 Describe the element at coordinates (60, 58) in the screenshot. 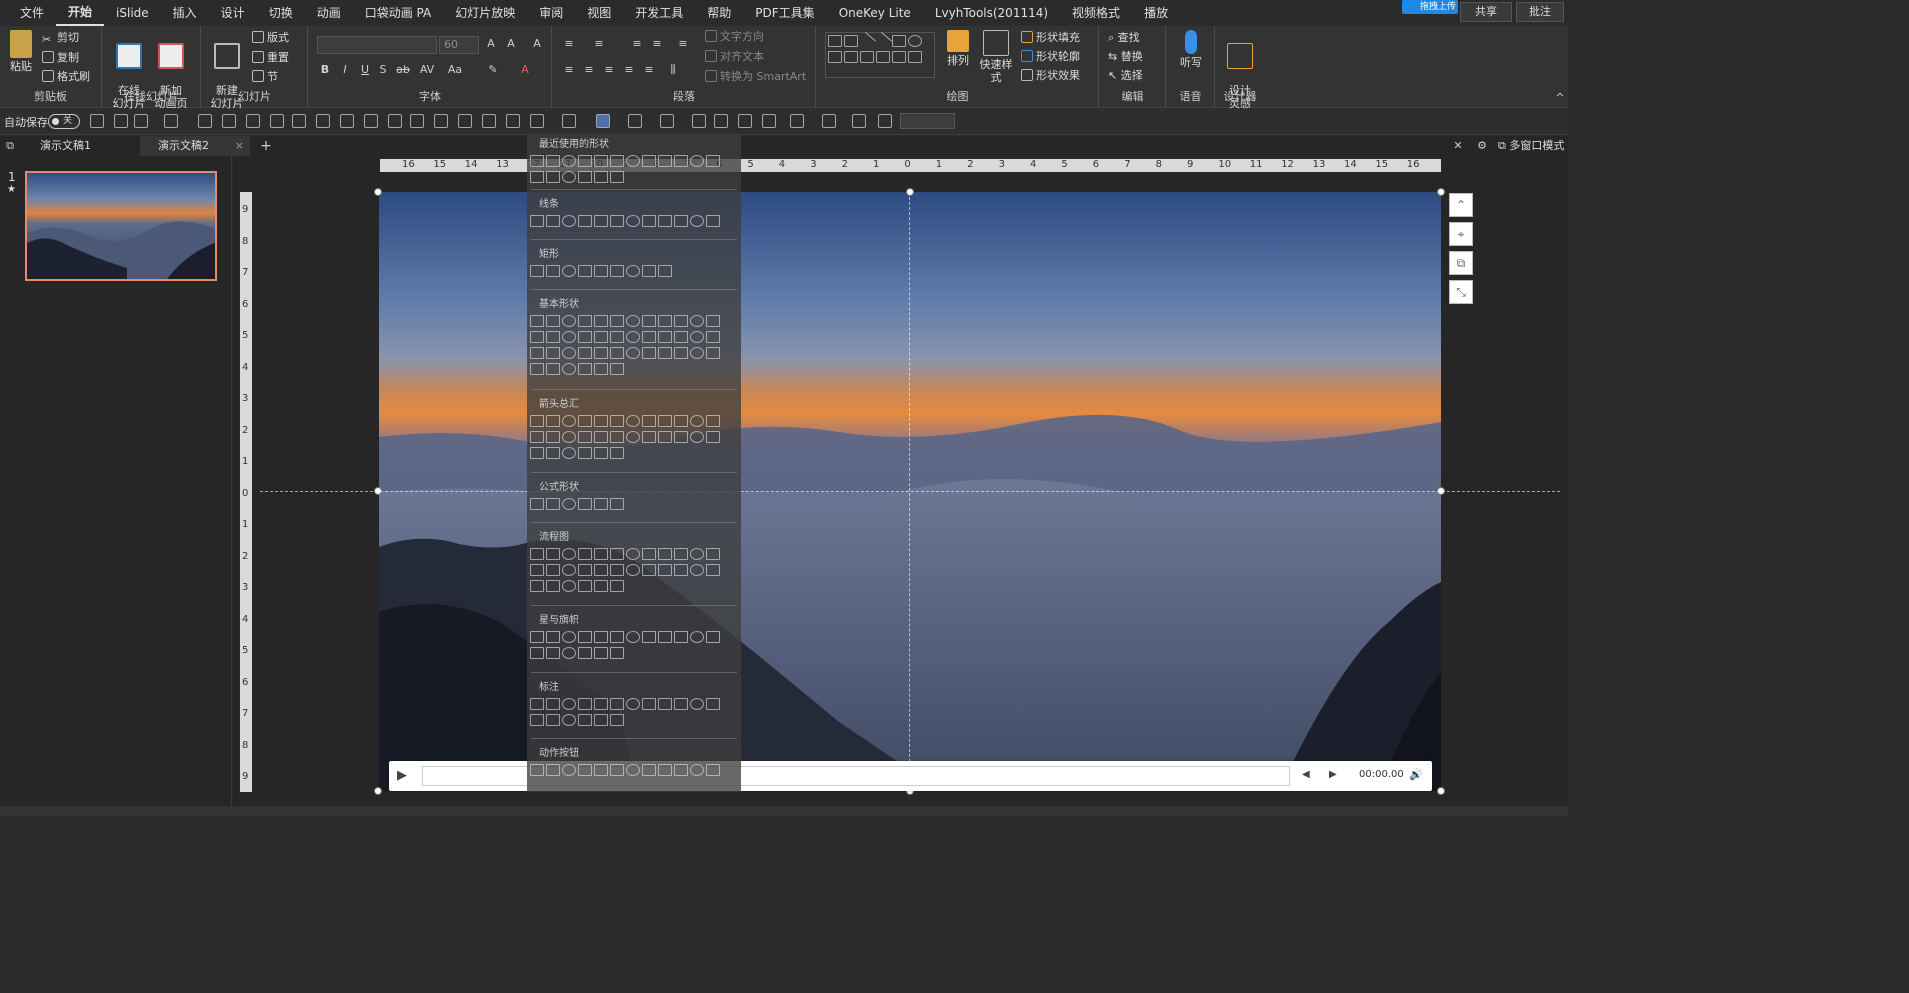

I see `copy-button: 复制` at that location.